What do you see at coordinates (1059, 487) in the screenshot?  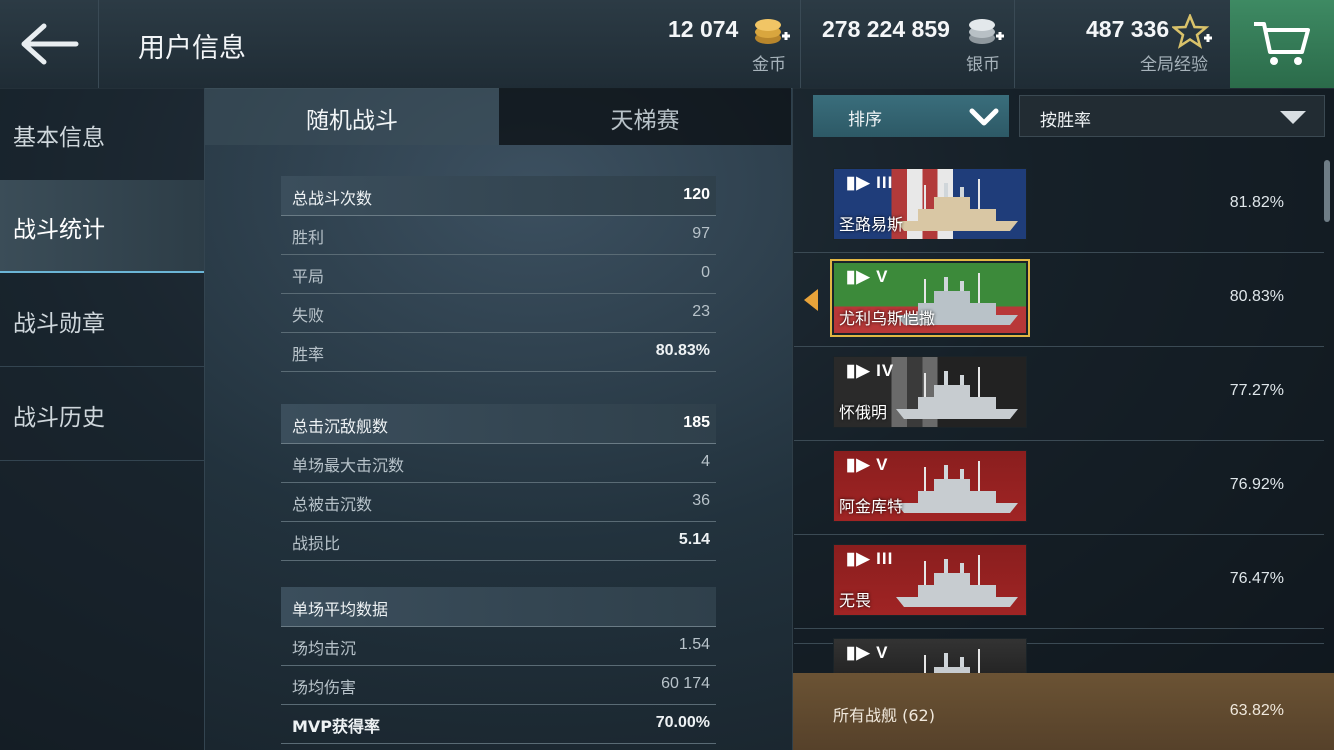 I see `ship-row: ▮▶ V 阿金库特 76.92%` at bounding box center [1059, 487].